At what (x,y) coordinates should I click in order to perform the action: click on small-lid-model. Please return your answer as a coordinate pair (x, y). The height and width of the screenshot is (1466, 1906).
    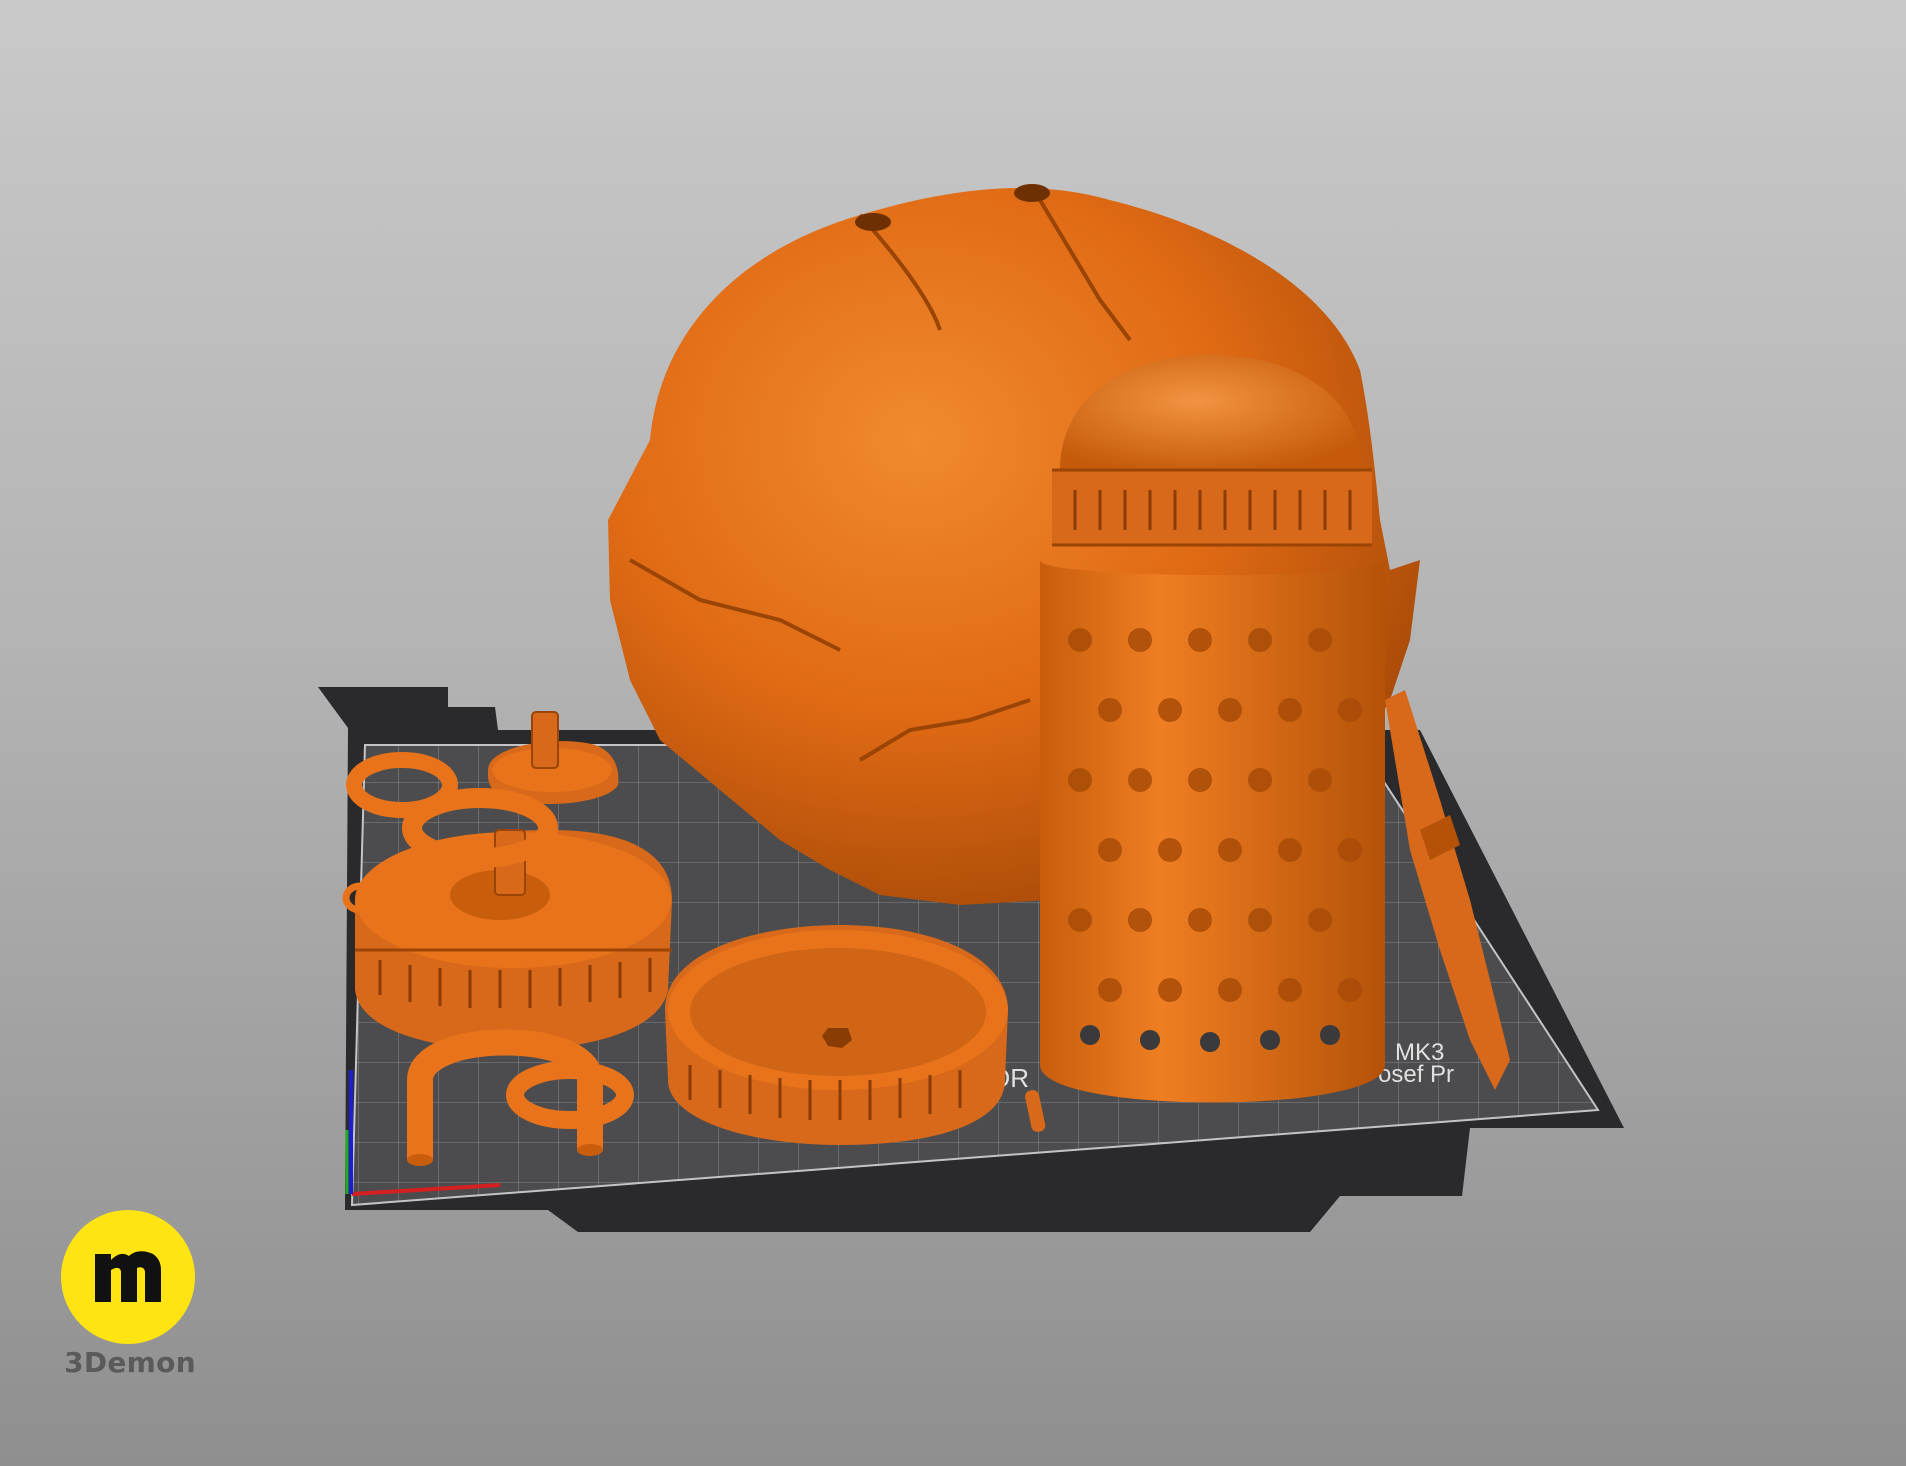
    Looking at the image, I should click on (553, 758).